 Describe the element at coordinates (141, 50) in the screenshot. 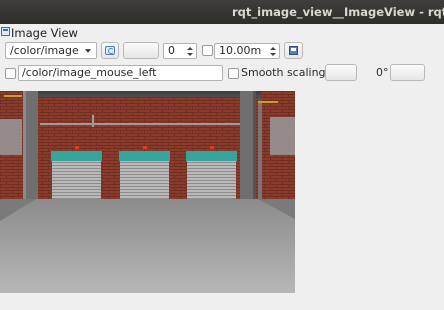

I see `zoom-button` at that location.